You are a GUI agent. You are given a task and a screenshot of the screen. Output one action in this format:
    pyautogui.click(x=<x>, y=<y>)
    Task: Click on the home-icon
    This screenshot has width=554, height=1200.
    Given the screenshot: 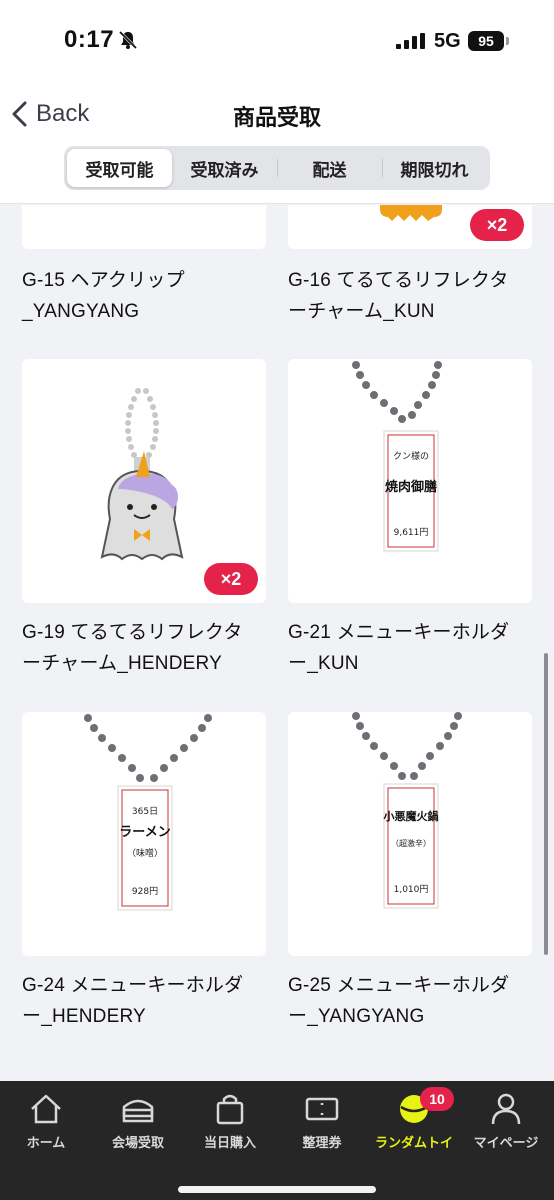 What is the action you would take?
    pyautogui.click(x=46, y=1109)
    